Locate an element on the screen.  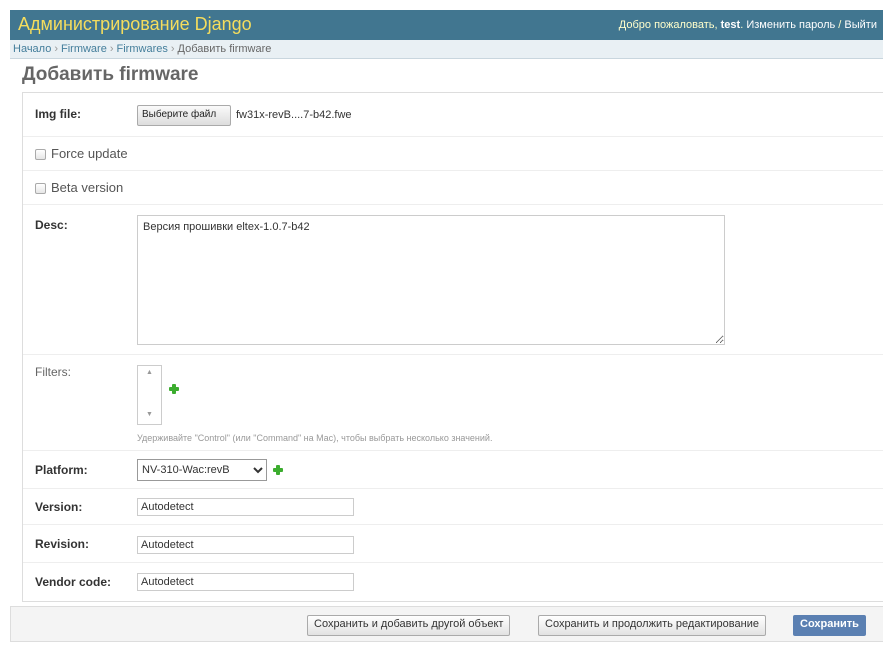
force-update-label: Force update is located at coordinates (89, 153).